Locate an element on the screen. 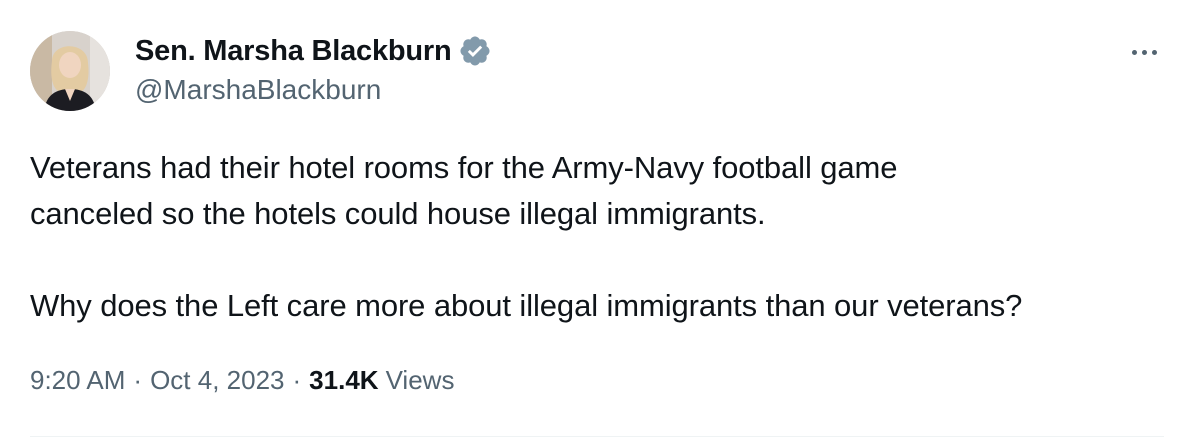  tweet-header: Sen. Marsha Blackburn @MarshaBlackburn is located at coordinates (585, 68).